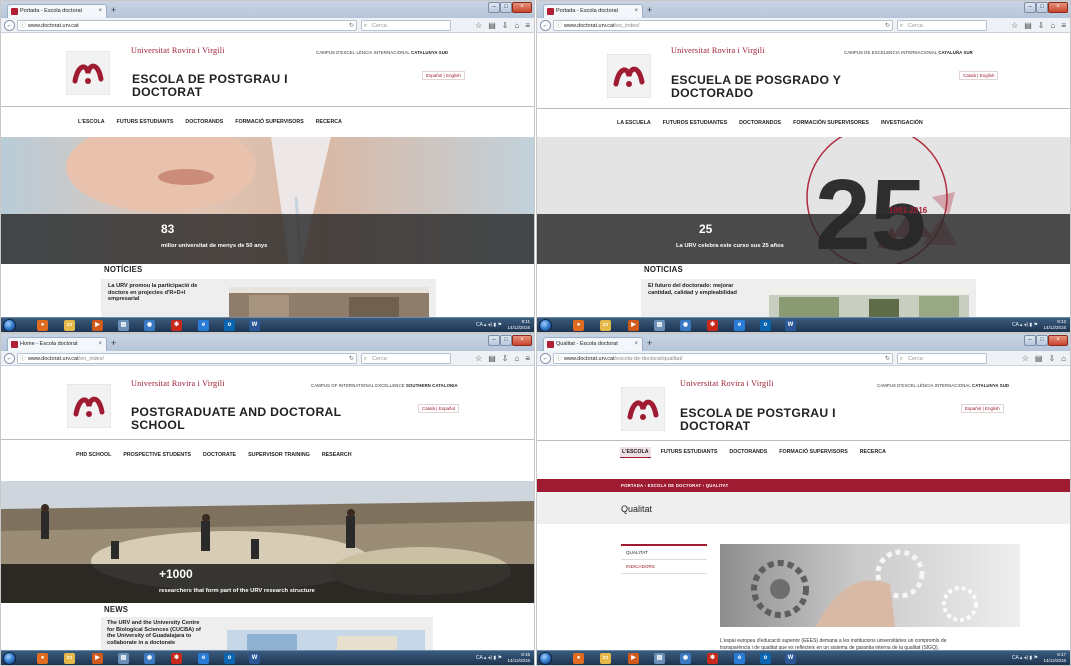 Image resolution: width=1071 pixels, height=666 pixels. Describe the element at coordinates (337, 455) in the screenshot. I see `menu-item: RESEARCH` at that location.